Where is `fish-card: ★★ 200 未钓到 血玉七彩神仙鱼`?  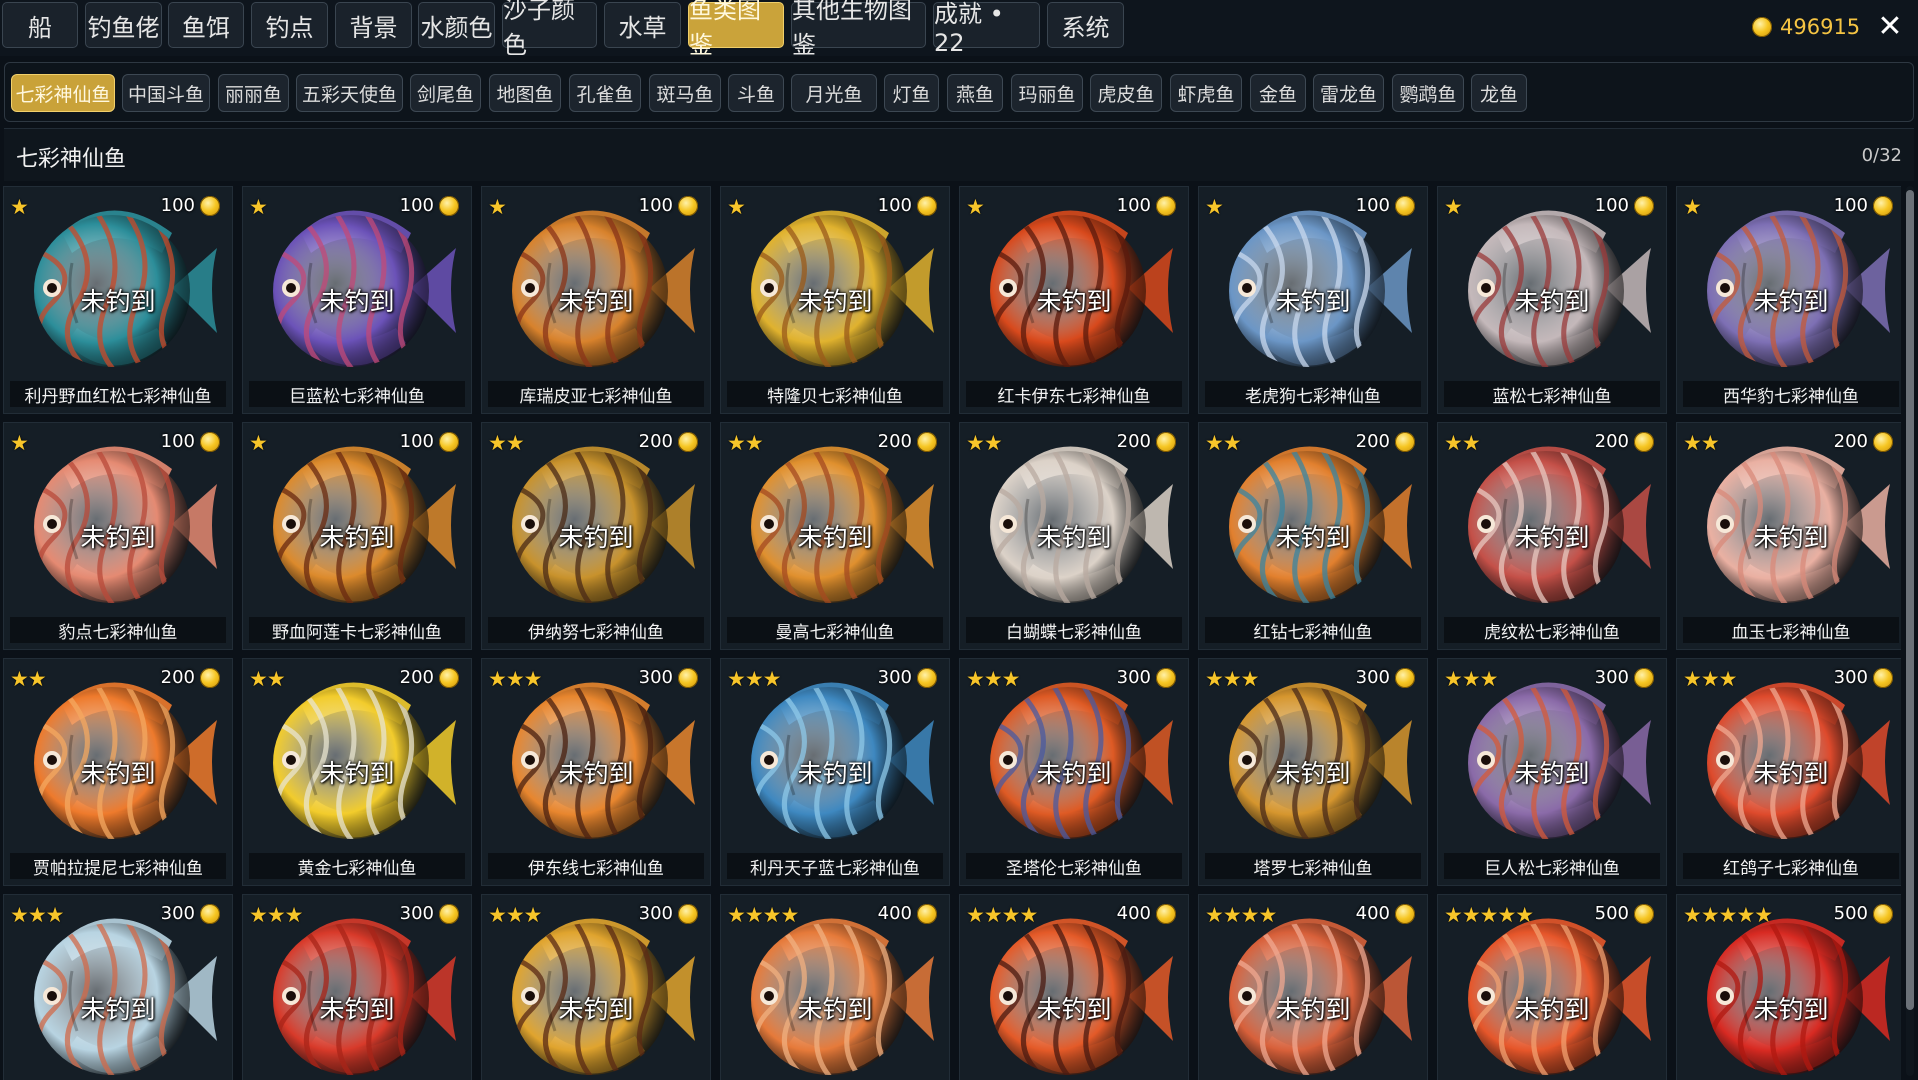
fish-card: ★★ 200 未钓到 血玉七彩神仙鱼 is located at coordinates (1788, 536).